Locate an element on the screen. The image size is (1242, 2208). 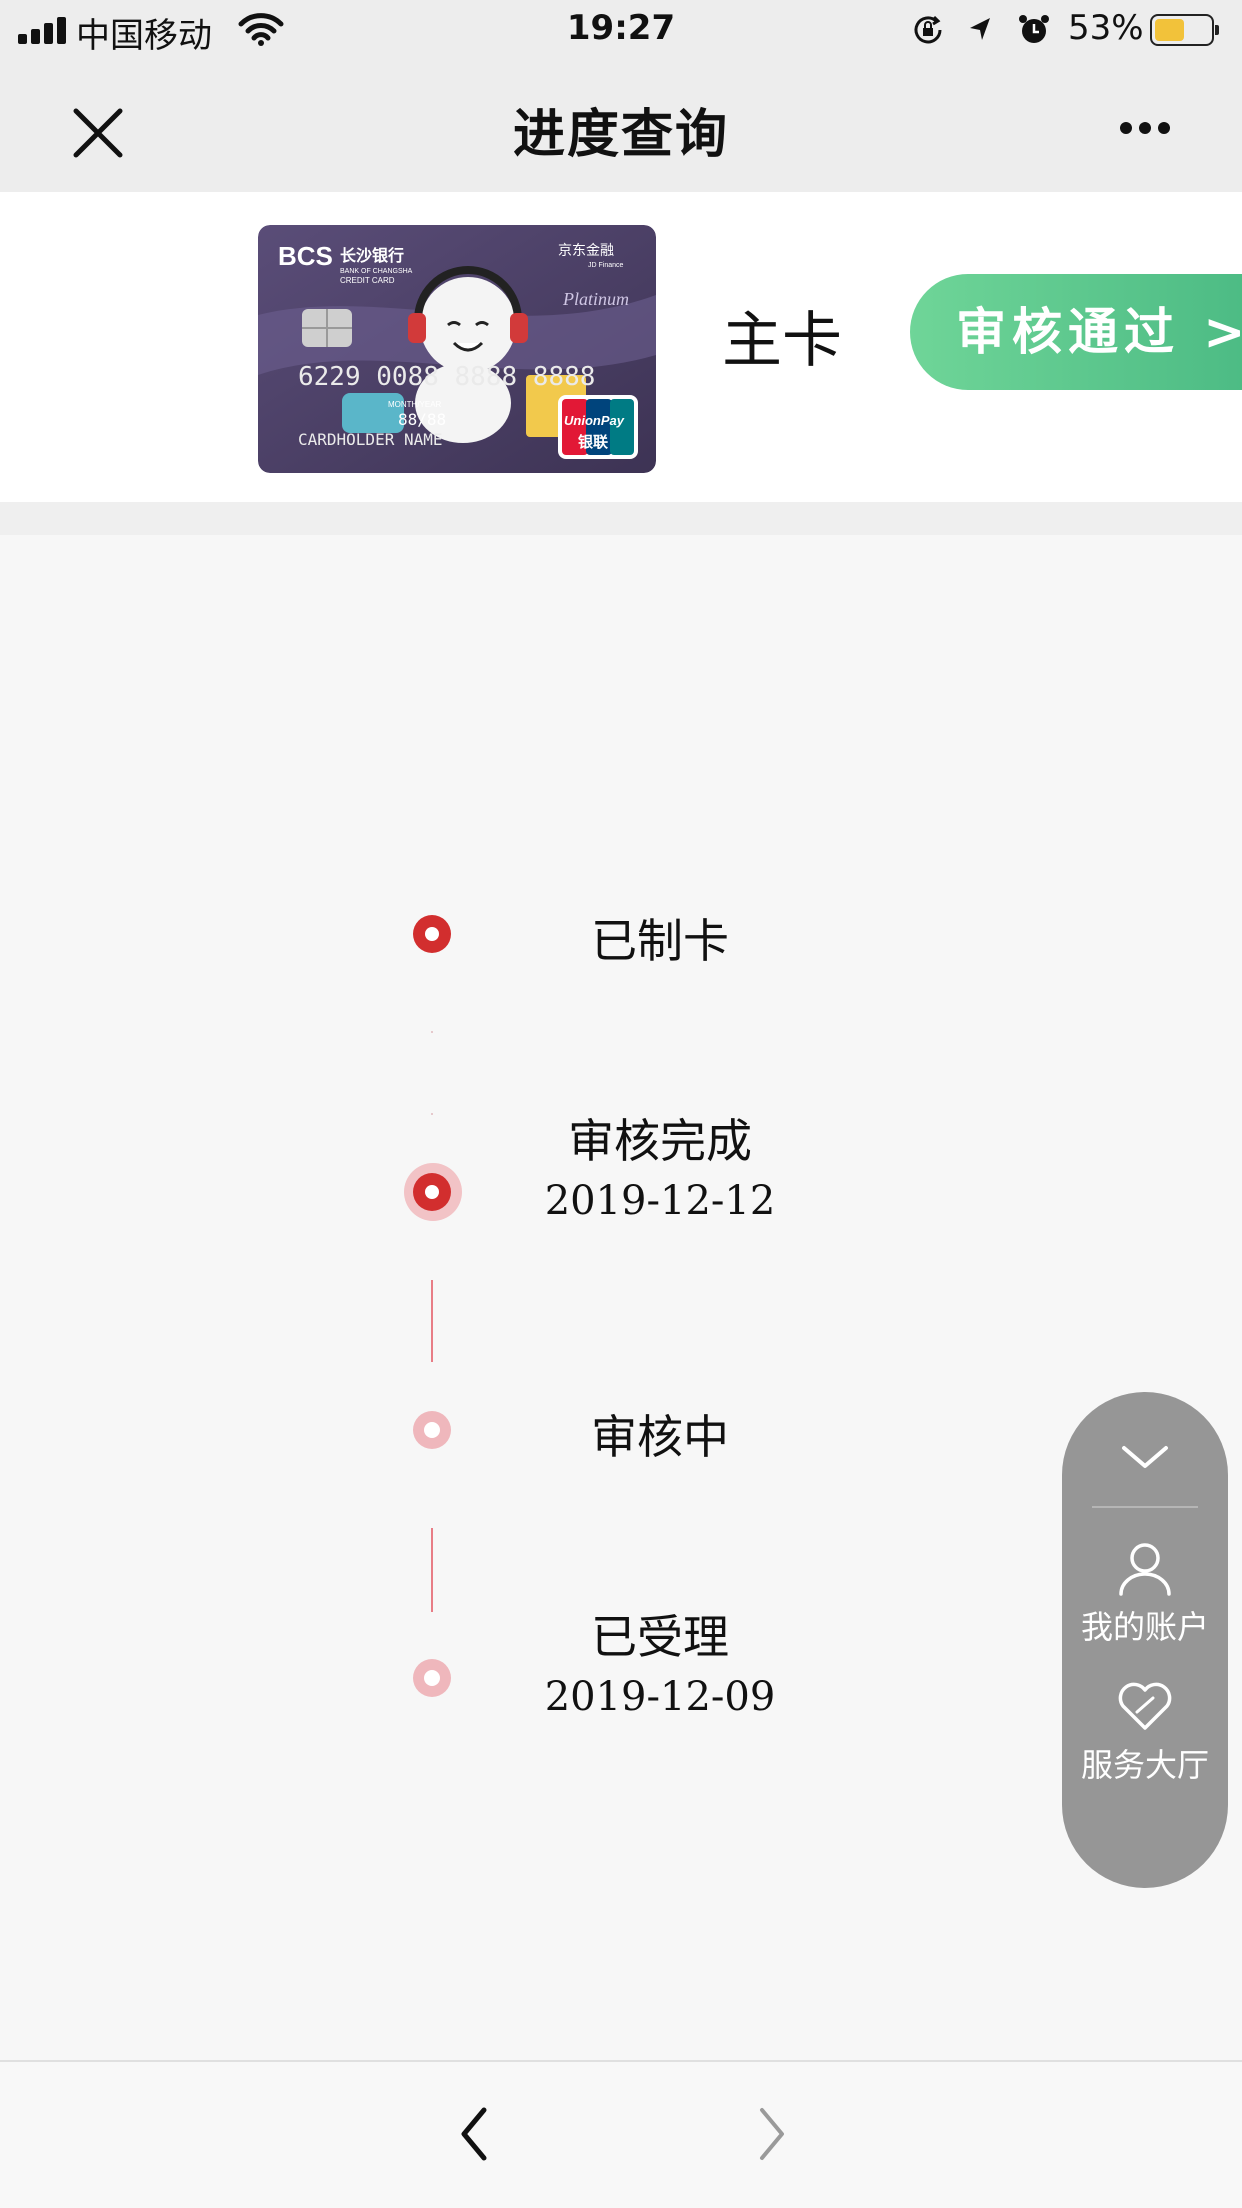
menu-divider is located at coordinates (1145, 1507).